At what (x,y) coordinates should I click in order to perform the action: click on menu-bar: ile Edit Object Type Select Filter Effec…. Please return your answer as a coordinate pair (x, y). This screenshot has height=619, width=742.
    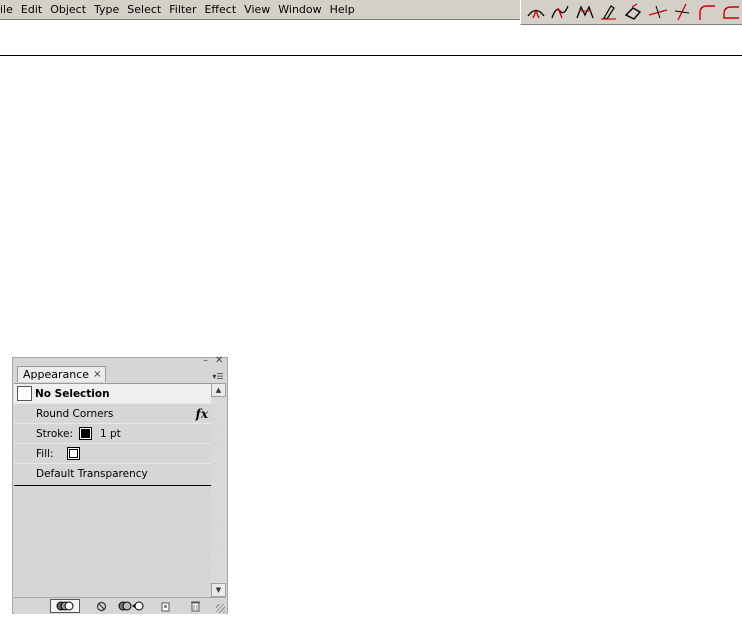
    Looking at the image, I should click on (260, 10).